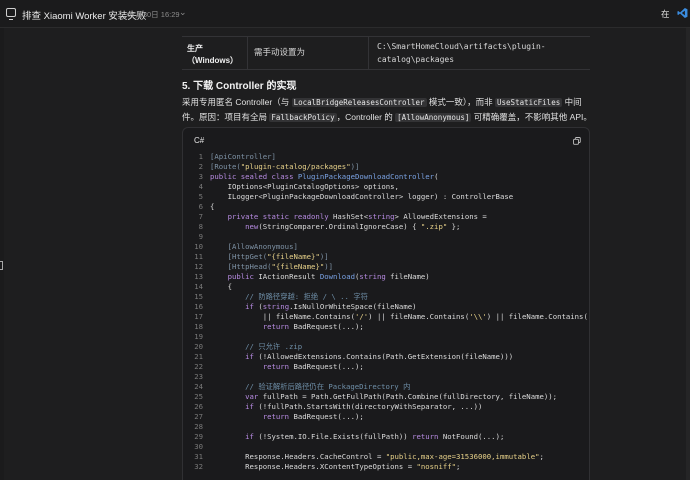 Image resolution: width=690 pixels, height=480 pixels. Describe the element at coordinates (665, 14) in the screenshot. I see `open-in-label: 在` at that location.